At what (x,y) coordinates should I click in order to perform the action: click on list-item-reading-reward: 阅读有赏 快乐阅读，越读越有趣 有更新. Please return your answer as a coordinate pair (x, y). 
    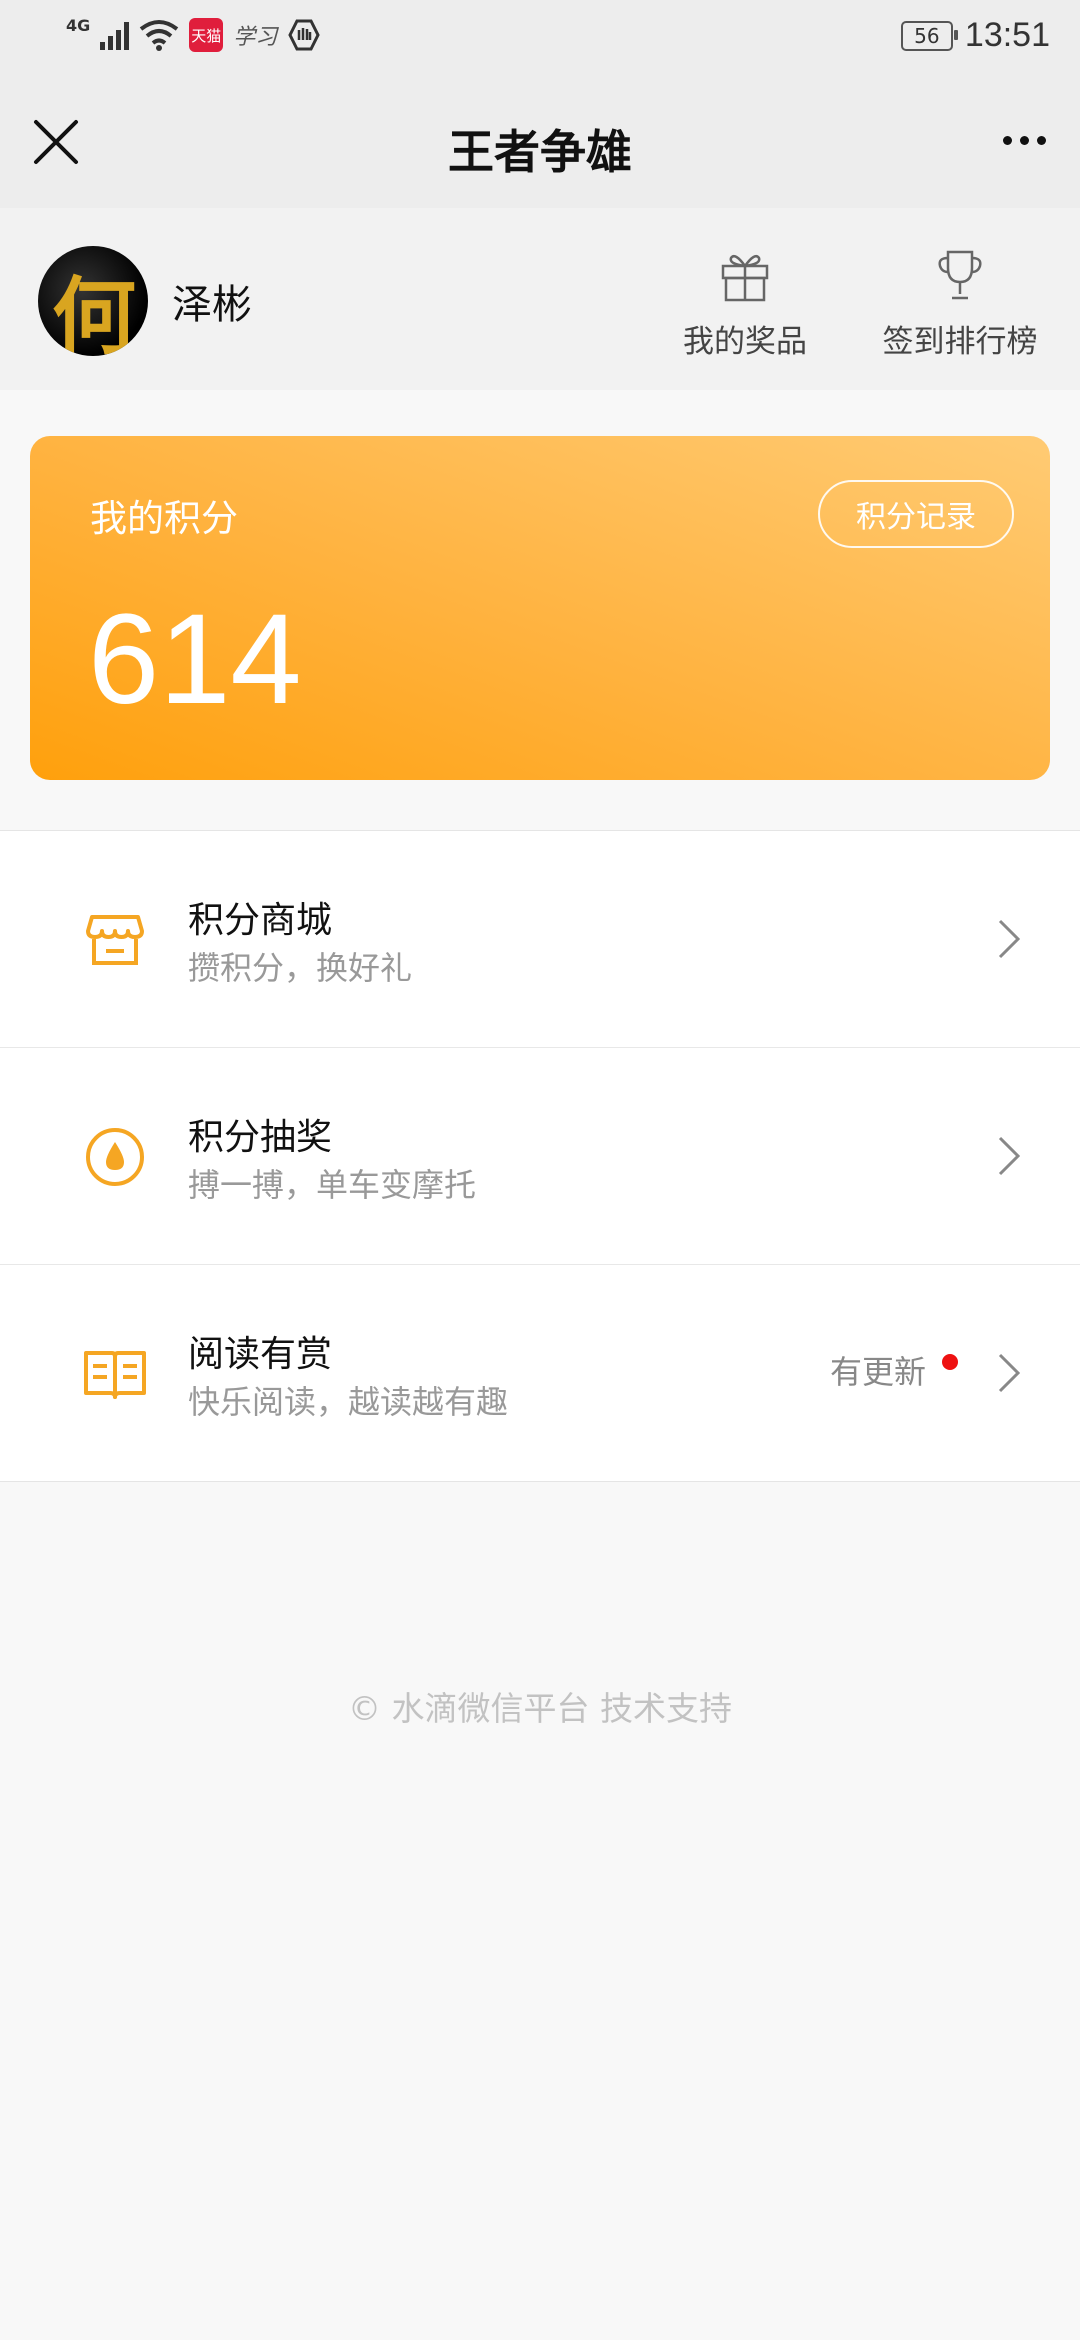
    Looking at the image, I should click on (540, 1373).